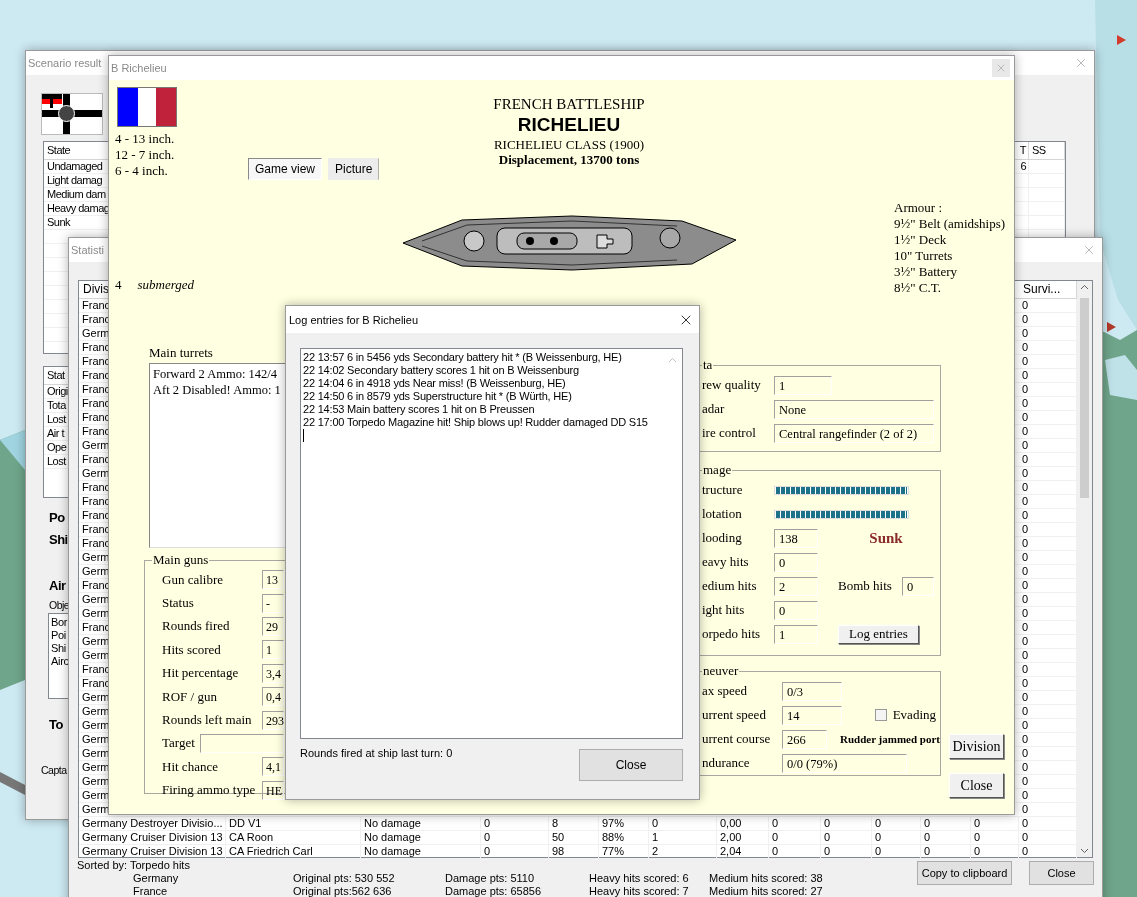 This screenshot has height=897, width=1137. What do you see at coordinates (812, 691) in the screenshot?
I see `value-field: 0/3` at bounding box center [812, 691].